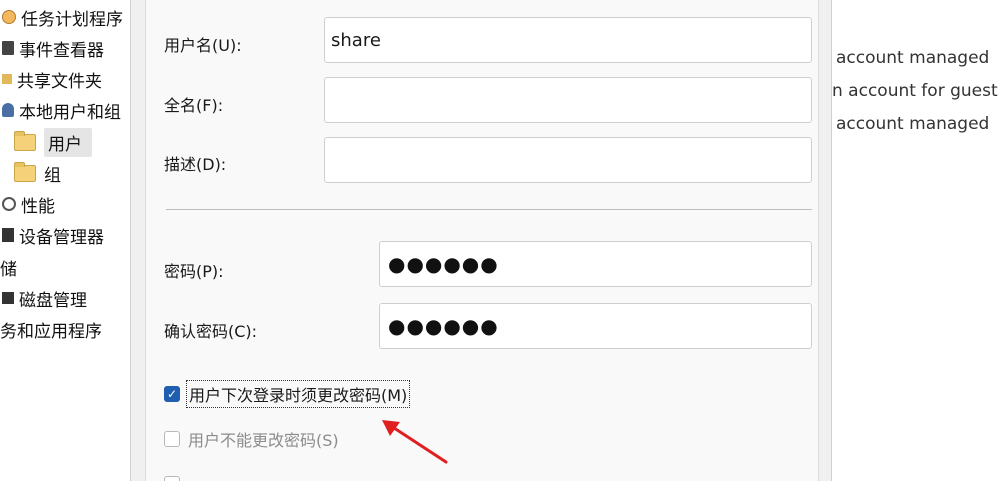  Describe the element at coordinates (172, 394) in the screenshot. I see `checkbox-checked-icon: ✓` at that location.